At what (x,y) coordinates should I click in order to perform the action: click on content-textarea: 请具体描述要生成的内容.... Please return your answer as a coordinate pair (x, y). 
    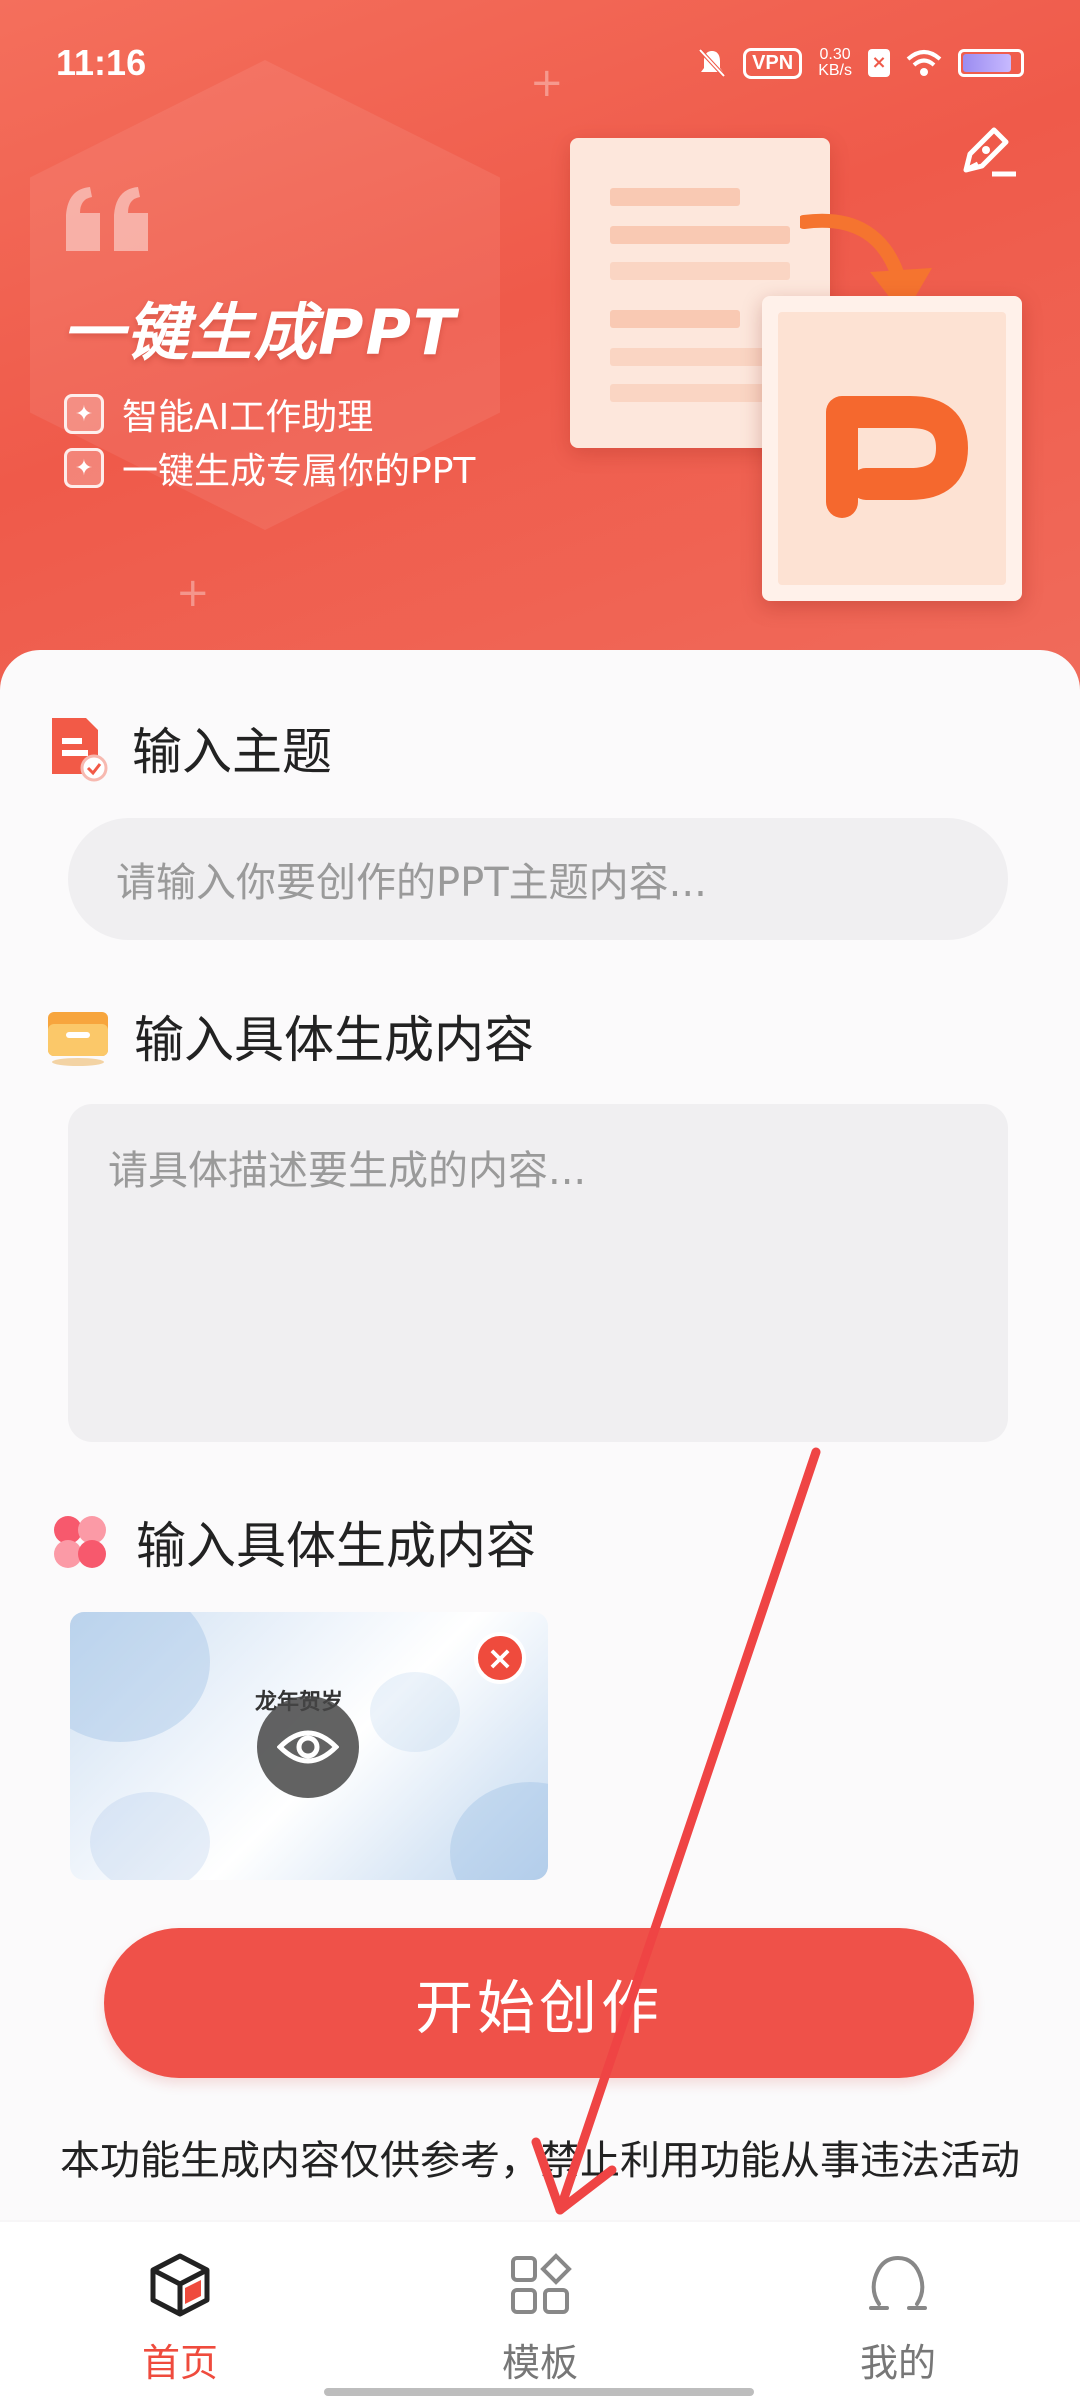
    Looking at the image, I should click on (538, 1273).